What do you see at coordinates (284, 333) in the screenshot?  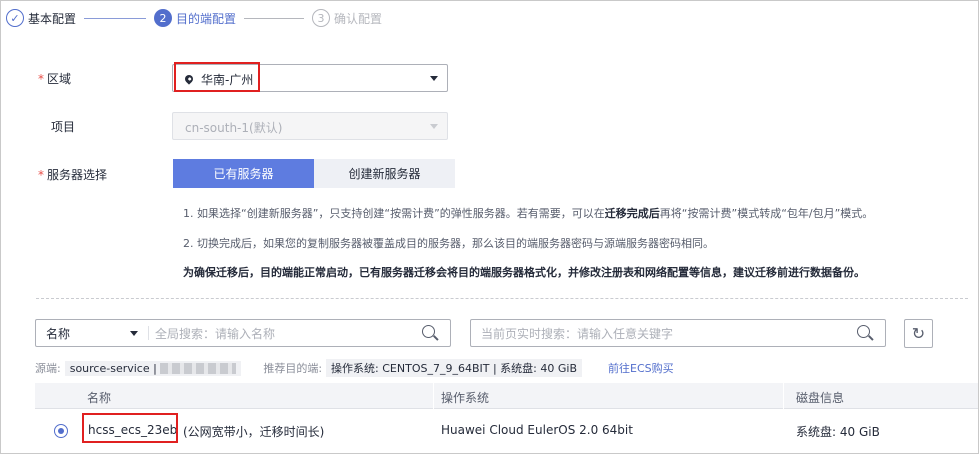 I see `global-search-input: 全局搜索：请输入名称` at bounding box center [284, 333].